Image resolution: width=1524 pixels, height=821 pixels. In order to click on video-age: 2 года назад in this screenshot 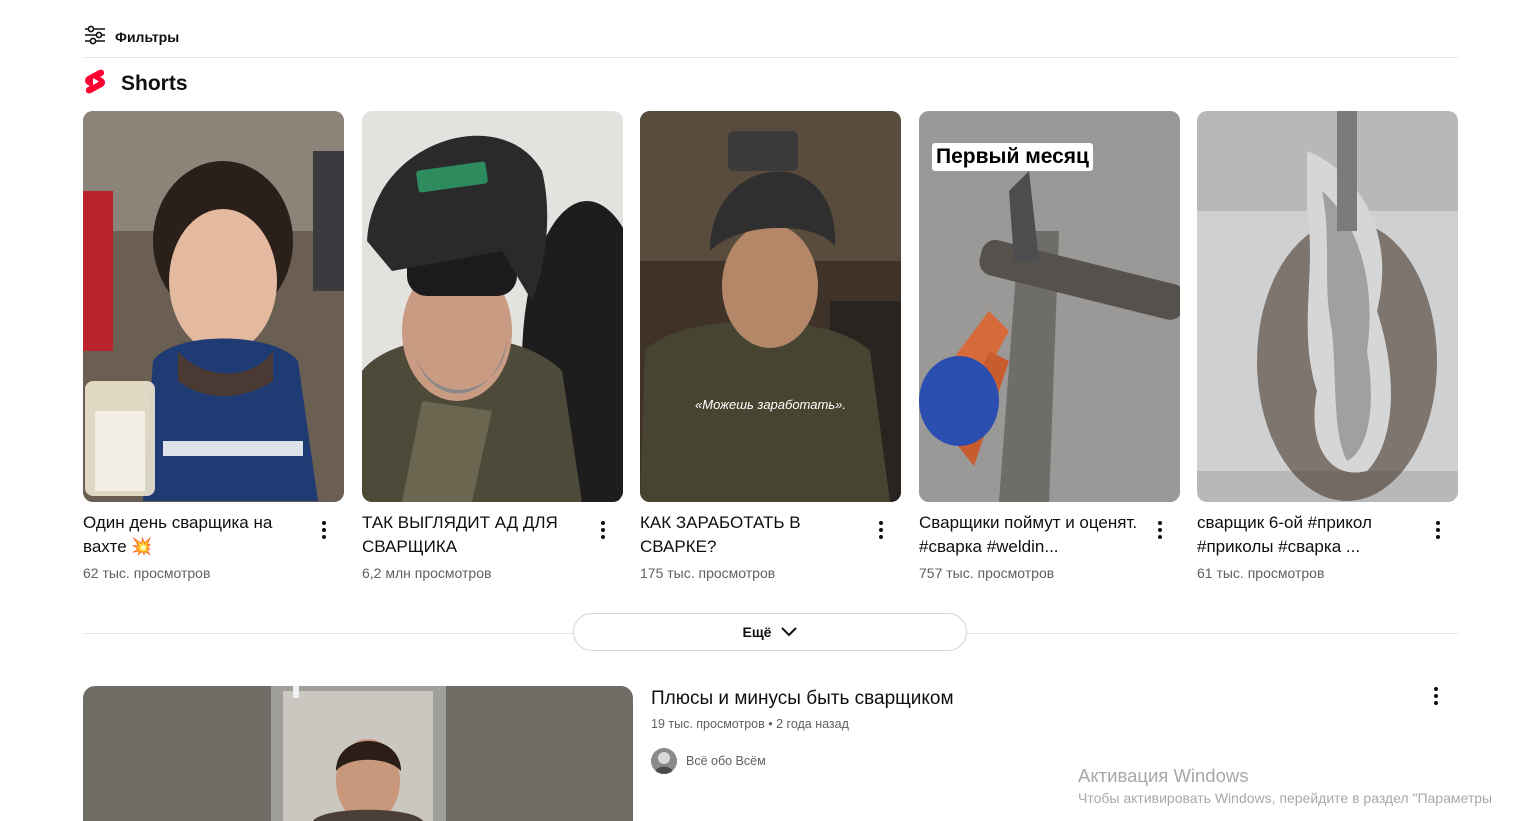, I will do `click(812, 724)`.